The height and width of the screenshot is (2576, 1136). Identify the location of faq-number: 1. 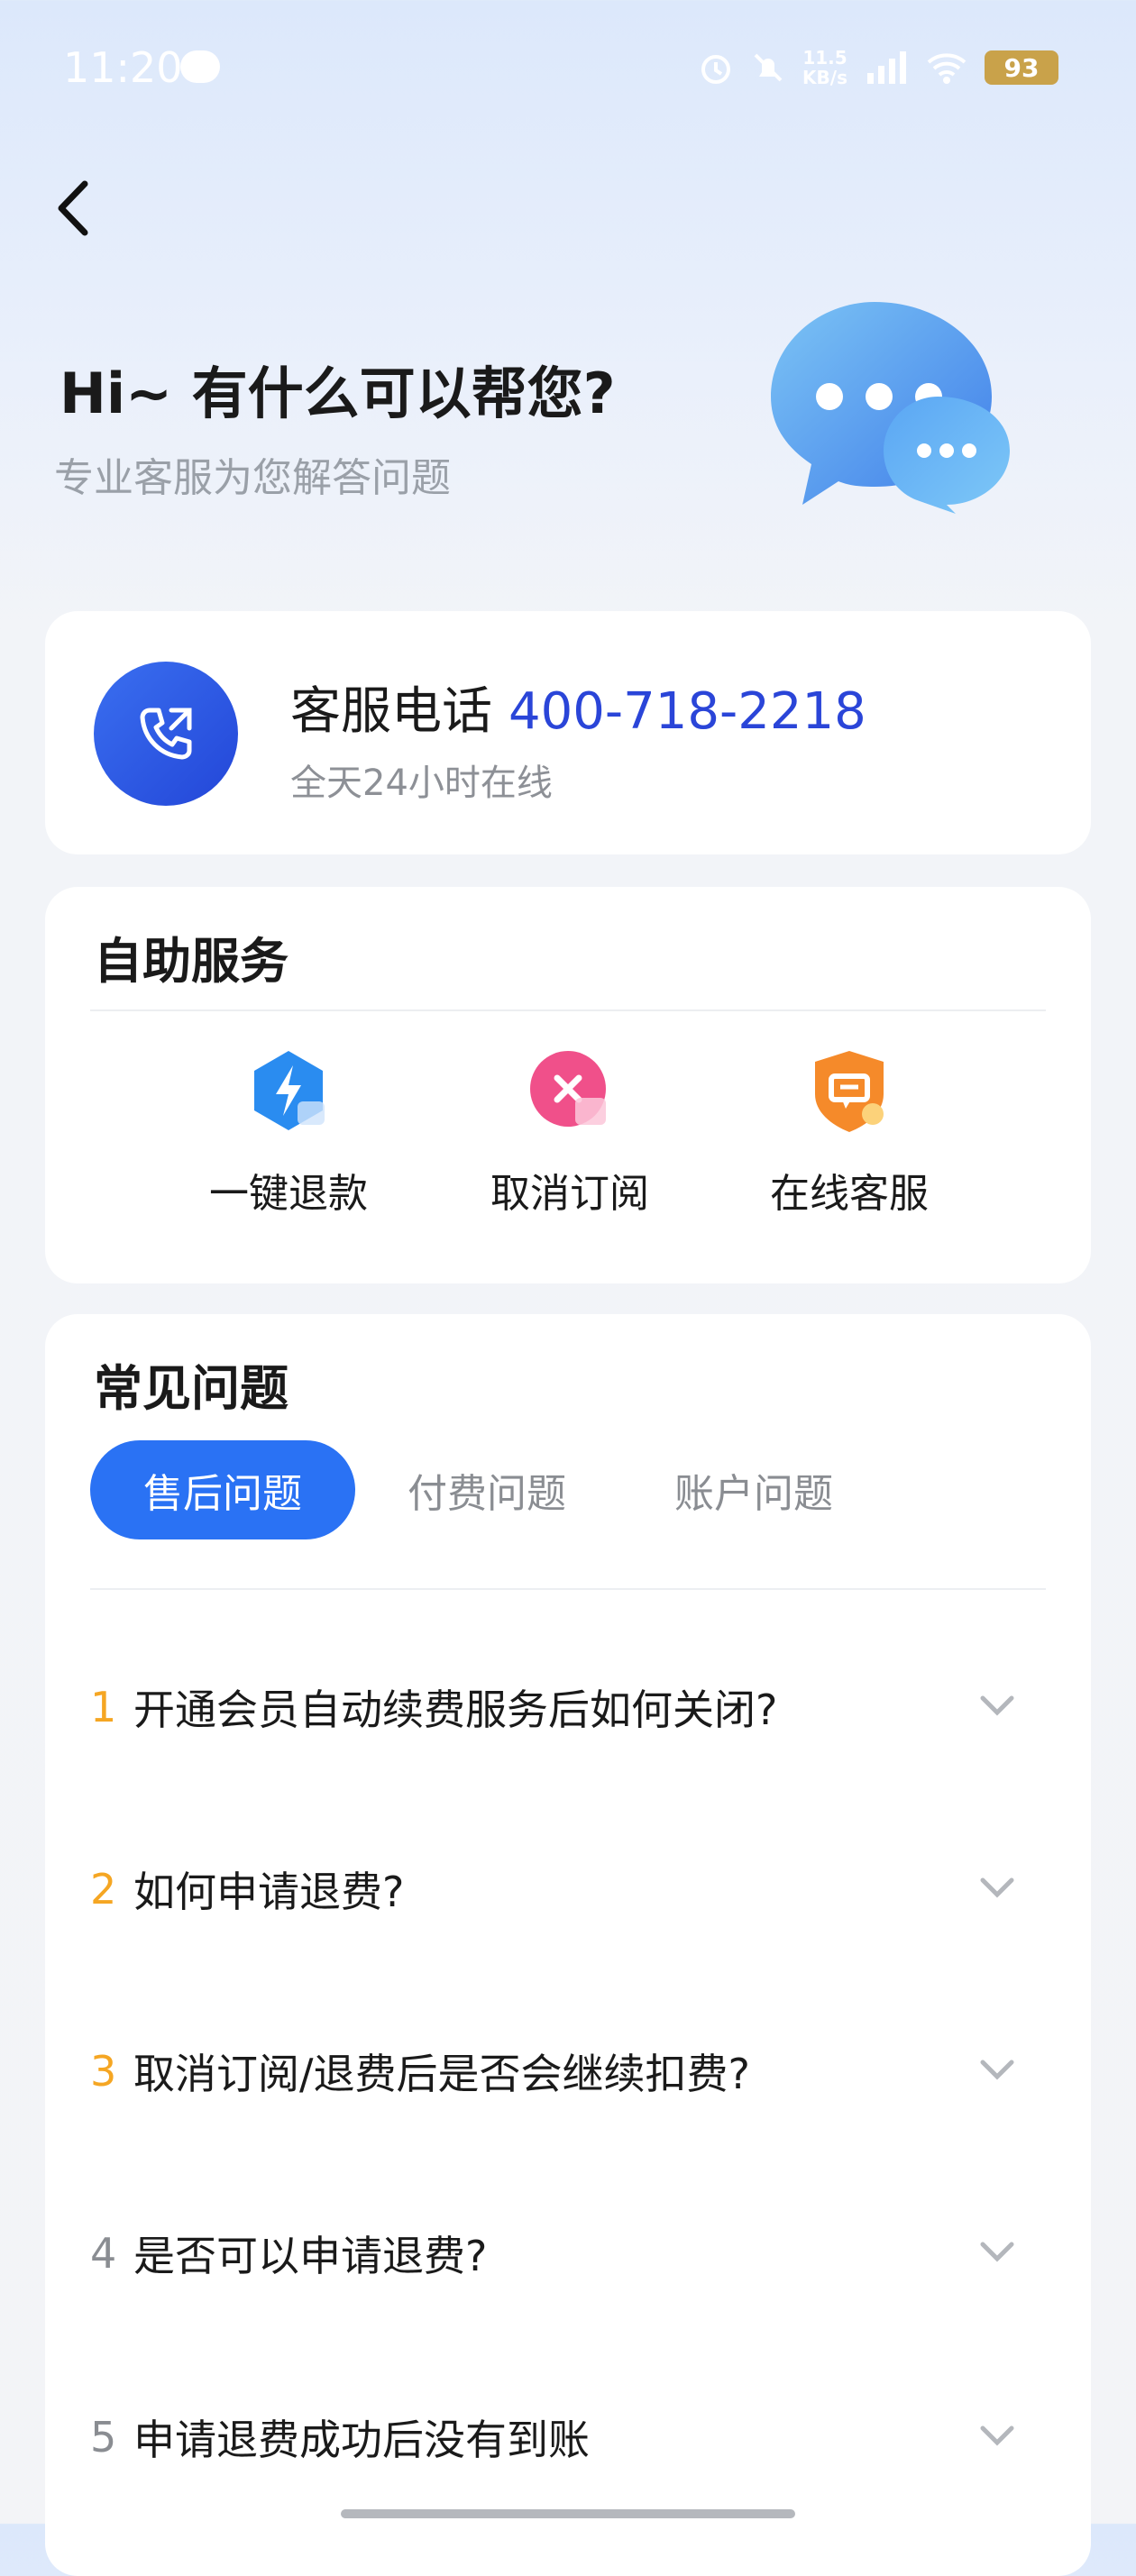
(103, 1707).